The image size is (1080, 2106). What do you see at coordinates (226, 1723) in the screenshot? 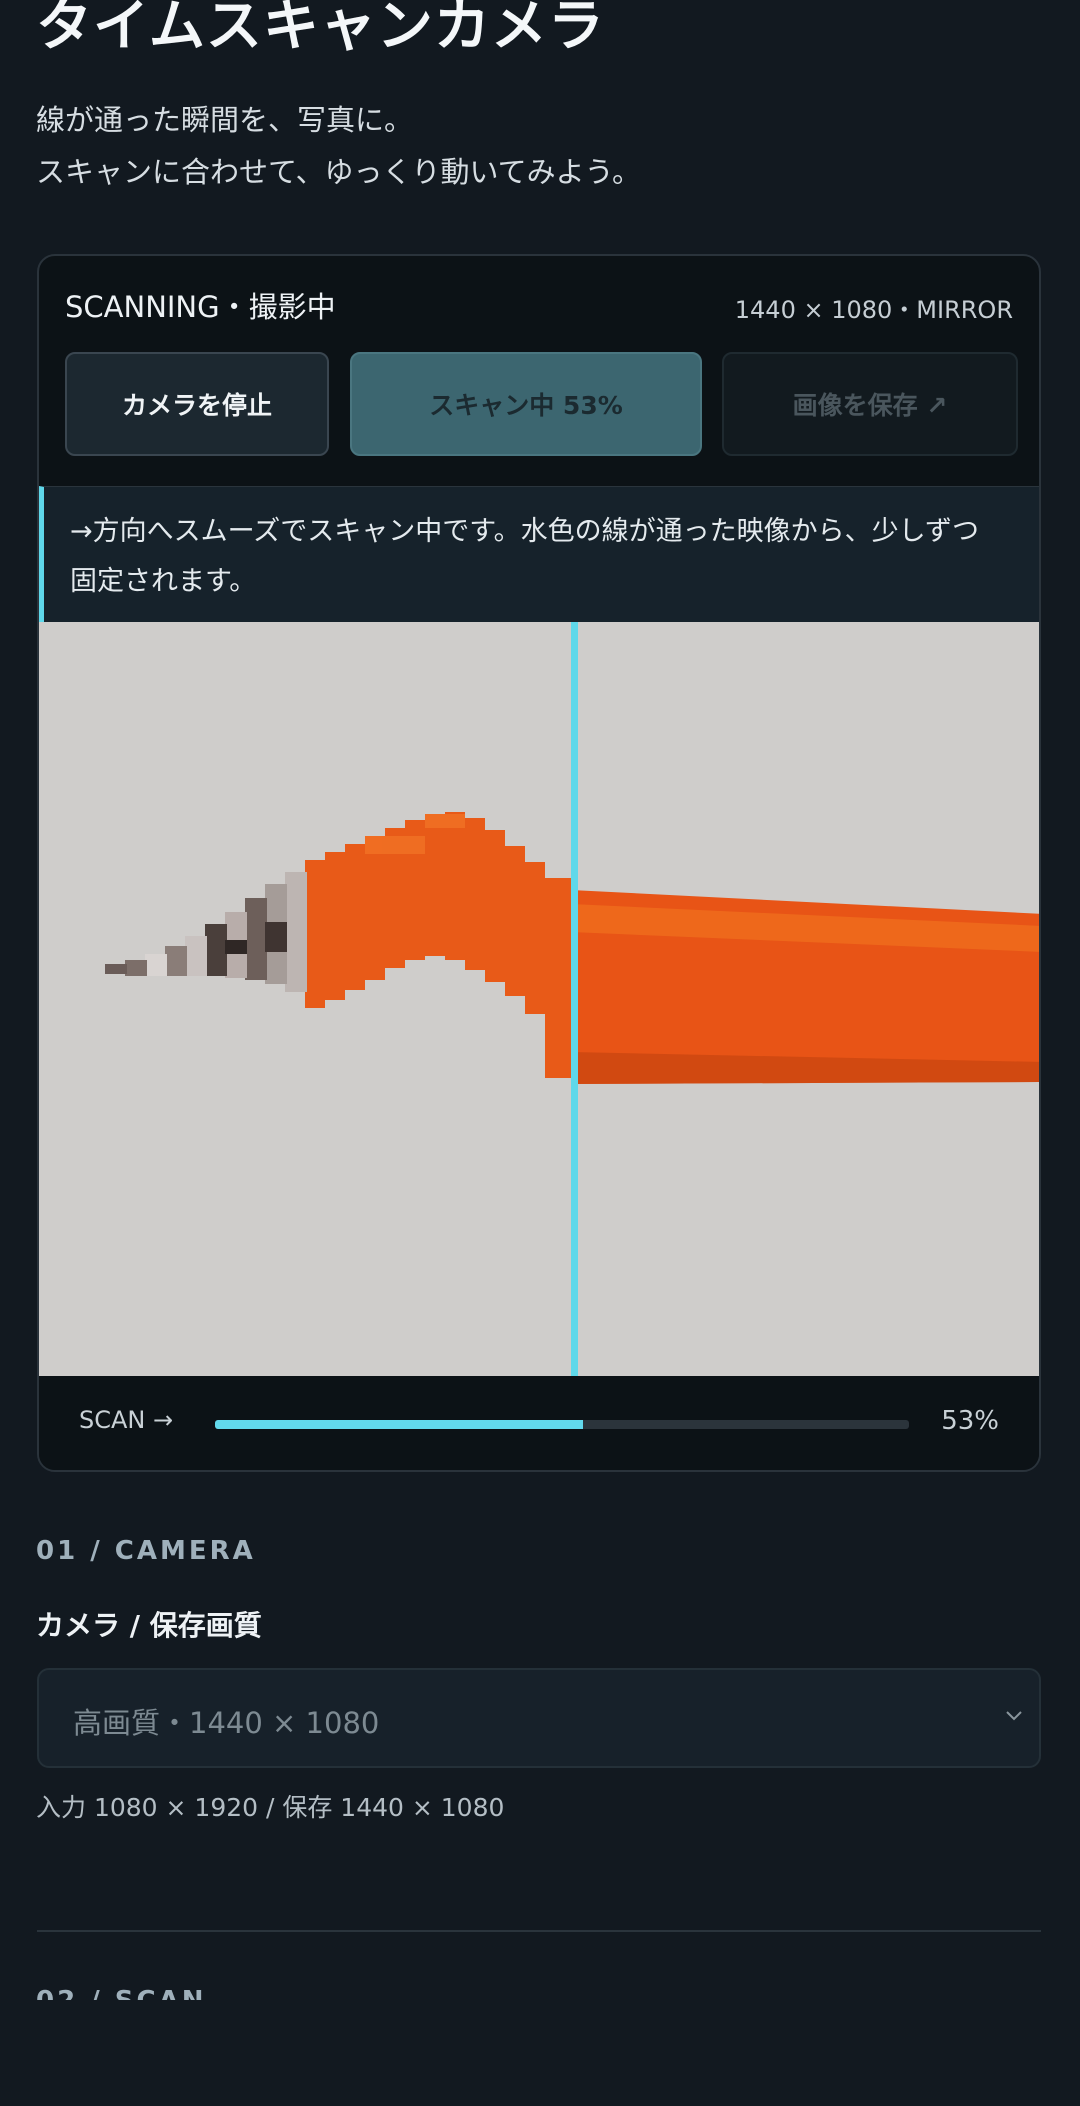
I see `quality-select-value: 高画質・1440 × 1080` at bounding box center [226, 1723].